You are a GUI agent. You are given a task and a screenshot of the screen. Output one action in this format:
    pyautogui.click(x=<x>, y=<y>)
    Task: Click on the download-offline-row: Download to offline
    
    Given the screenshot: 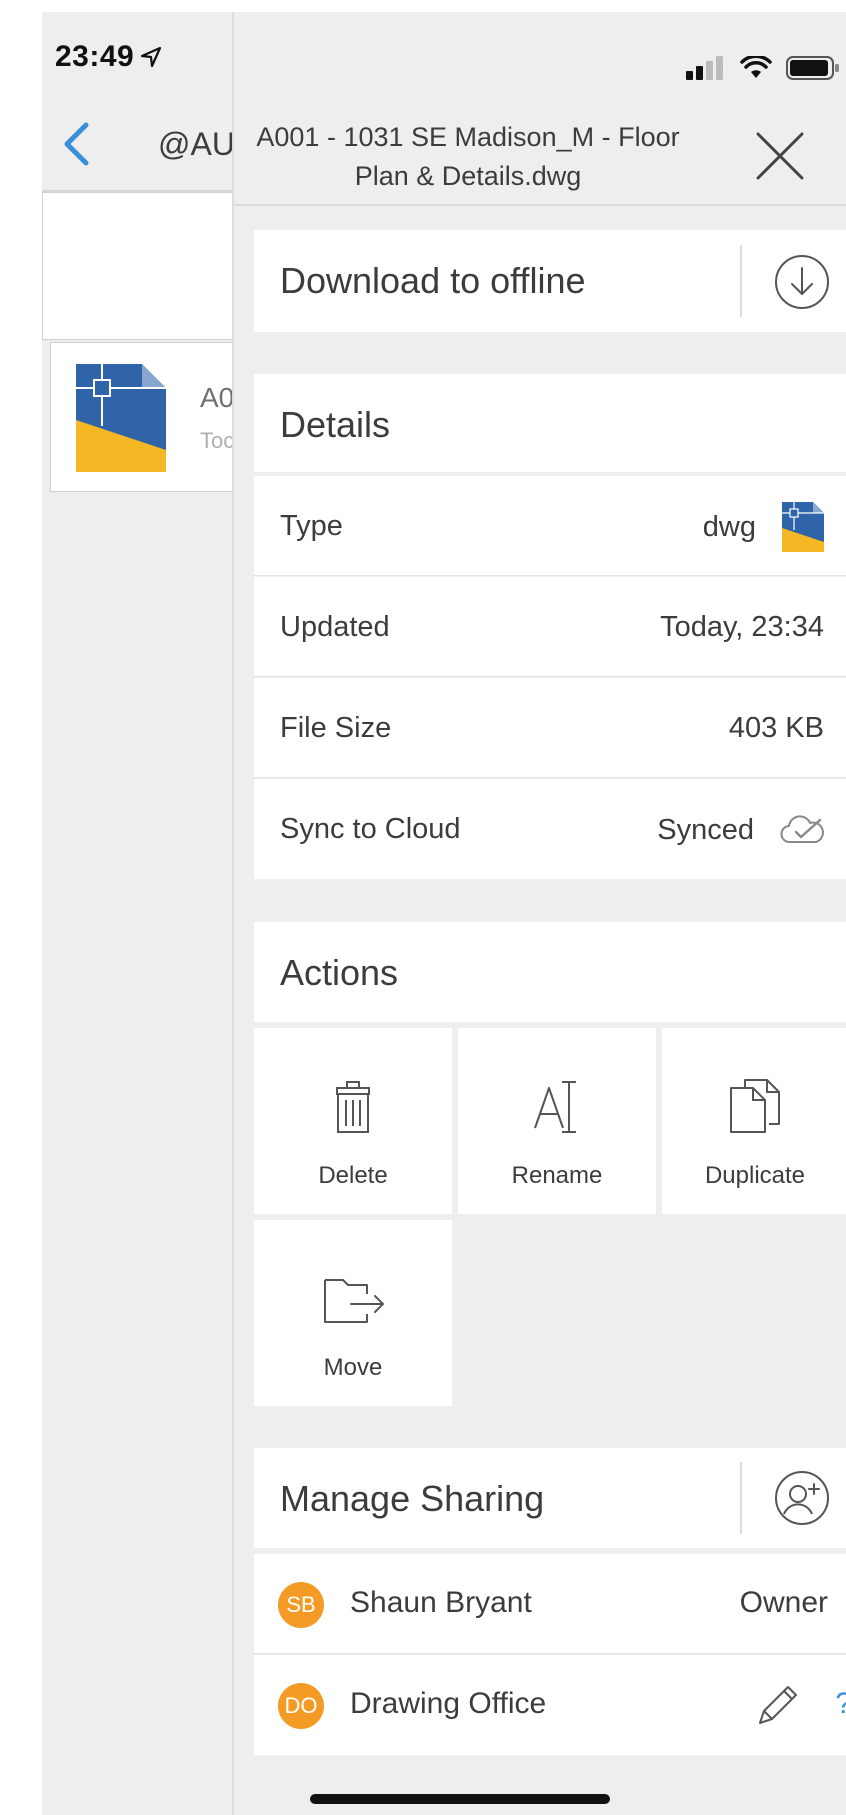 What is the action you would take?
    pyautogui.click(x=550, y=281)
    